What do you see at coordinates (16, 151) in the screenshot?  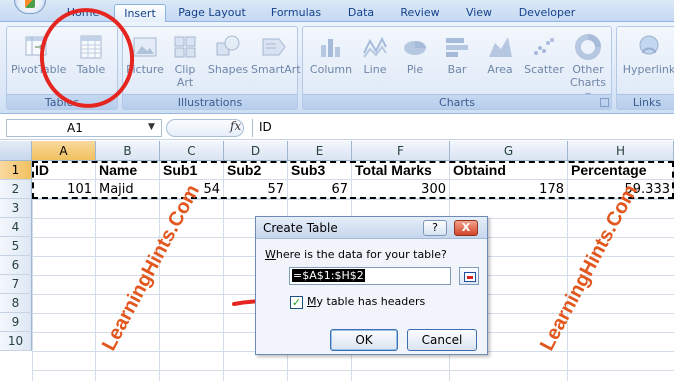 I see `select-all-corner` at bounding box center [16, 151].